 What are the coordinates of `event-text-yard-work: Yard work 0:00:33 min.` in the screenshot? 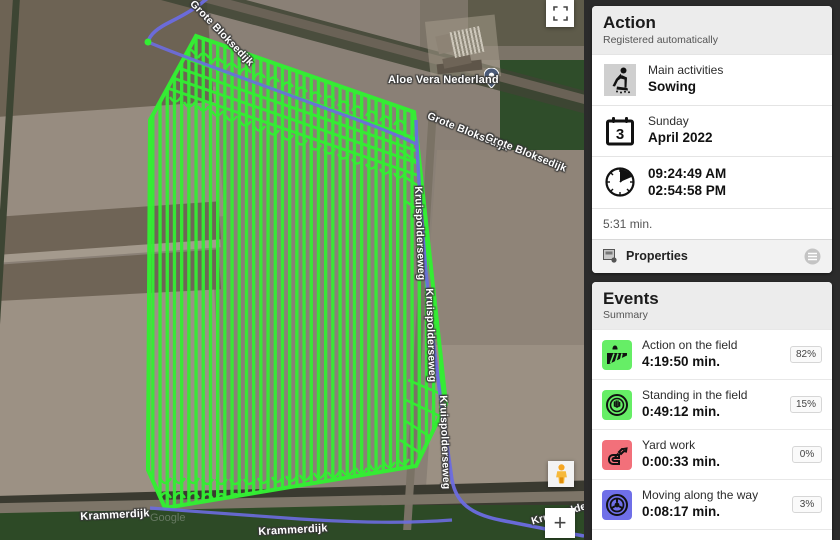 It's located at (712, 454).